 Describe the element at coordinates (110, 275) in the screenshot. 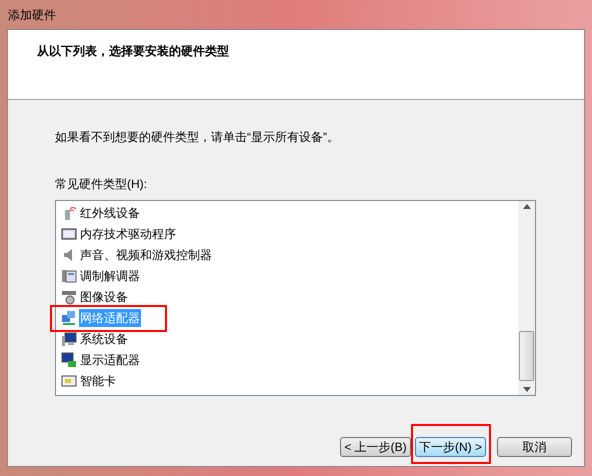

I see `hardware-type-item: 调制解调器` at that location.